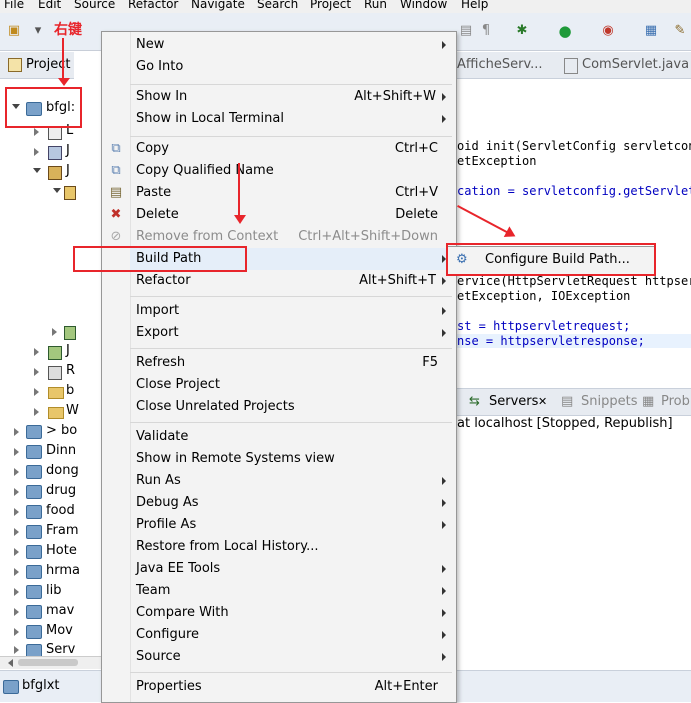  I want to click on menu-item-compare-with: Compare With, so click(293, 613).